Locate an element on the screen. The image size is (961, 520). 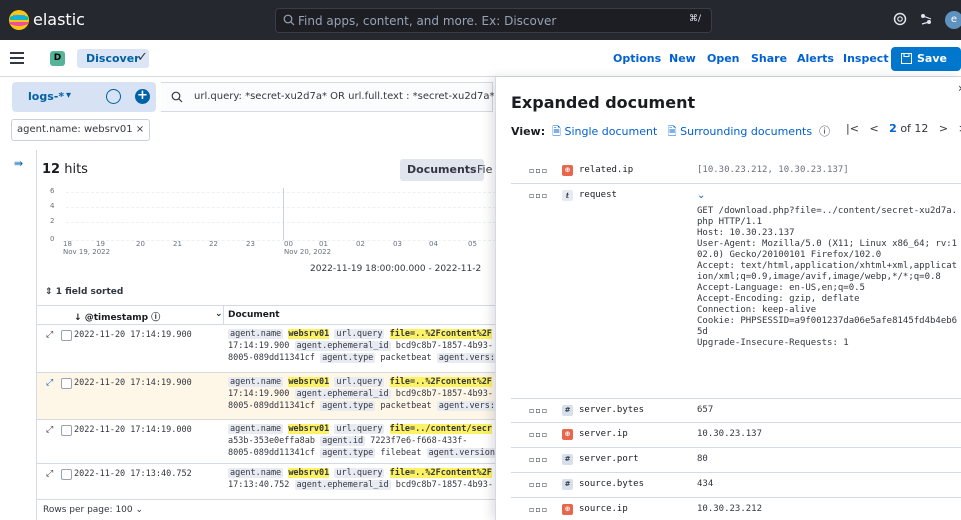
help-icon is located at coordinates (900, 19).